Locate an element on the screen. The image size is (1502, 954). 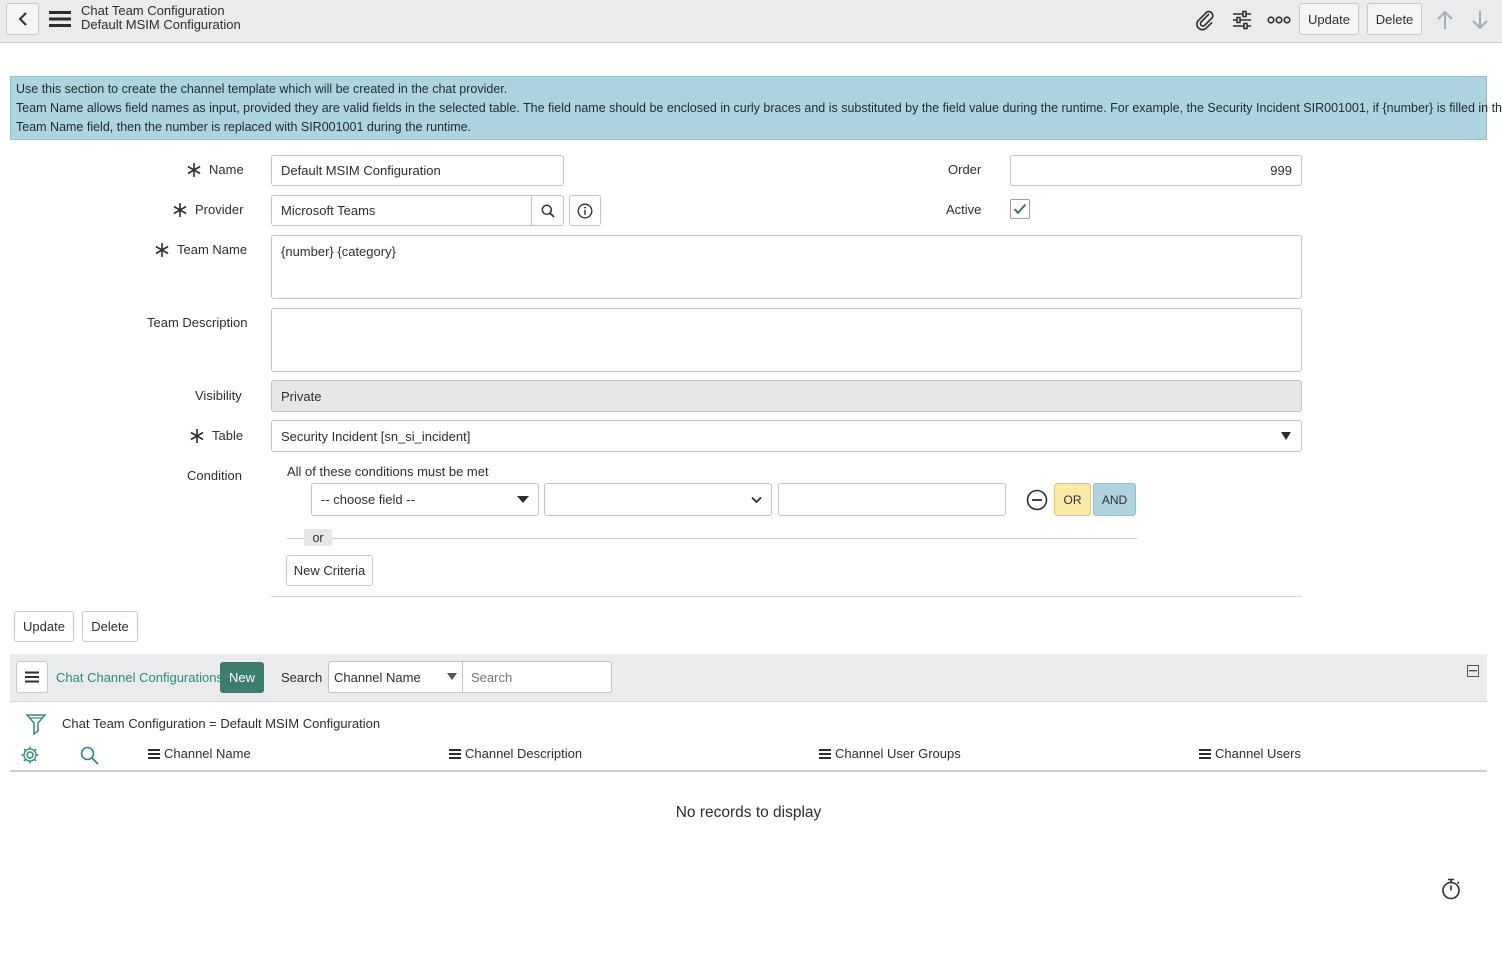
back-button is located at coordinates (22, 19).